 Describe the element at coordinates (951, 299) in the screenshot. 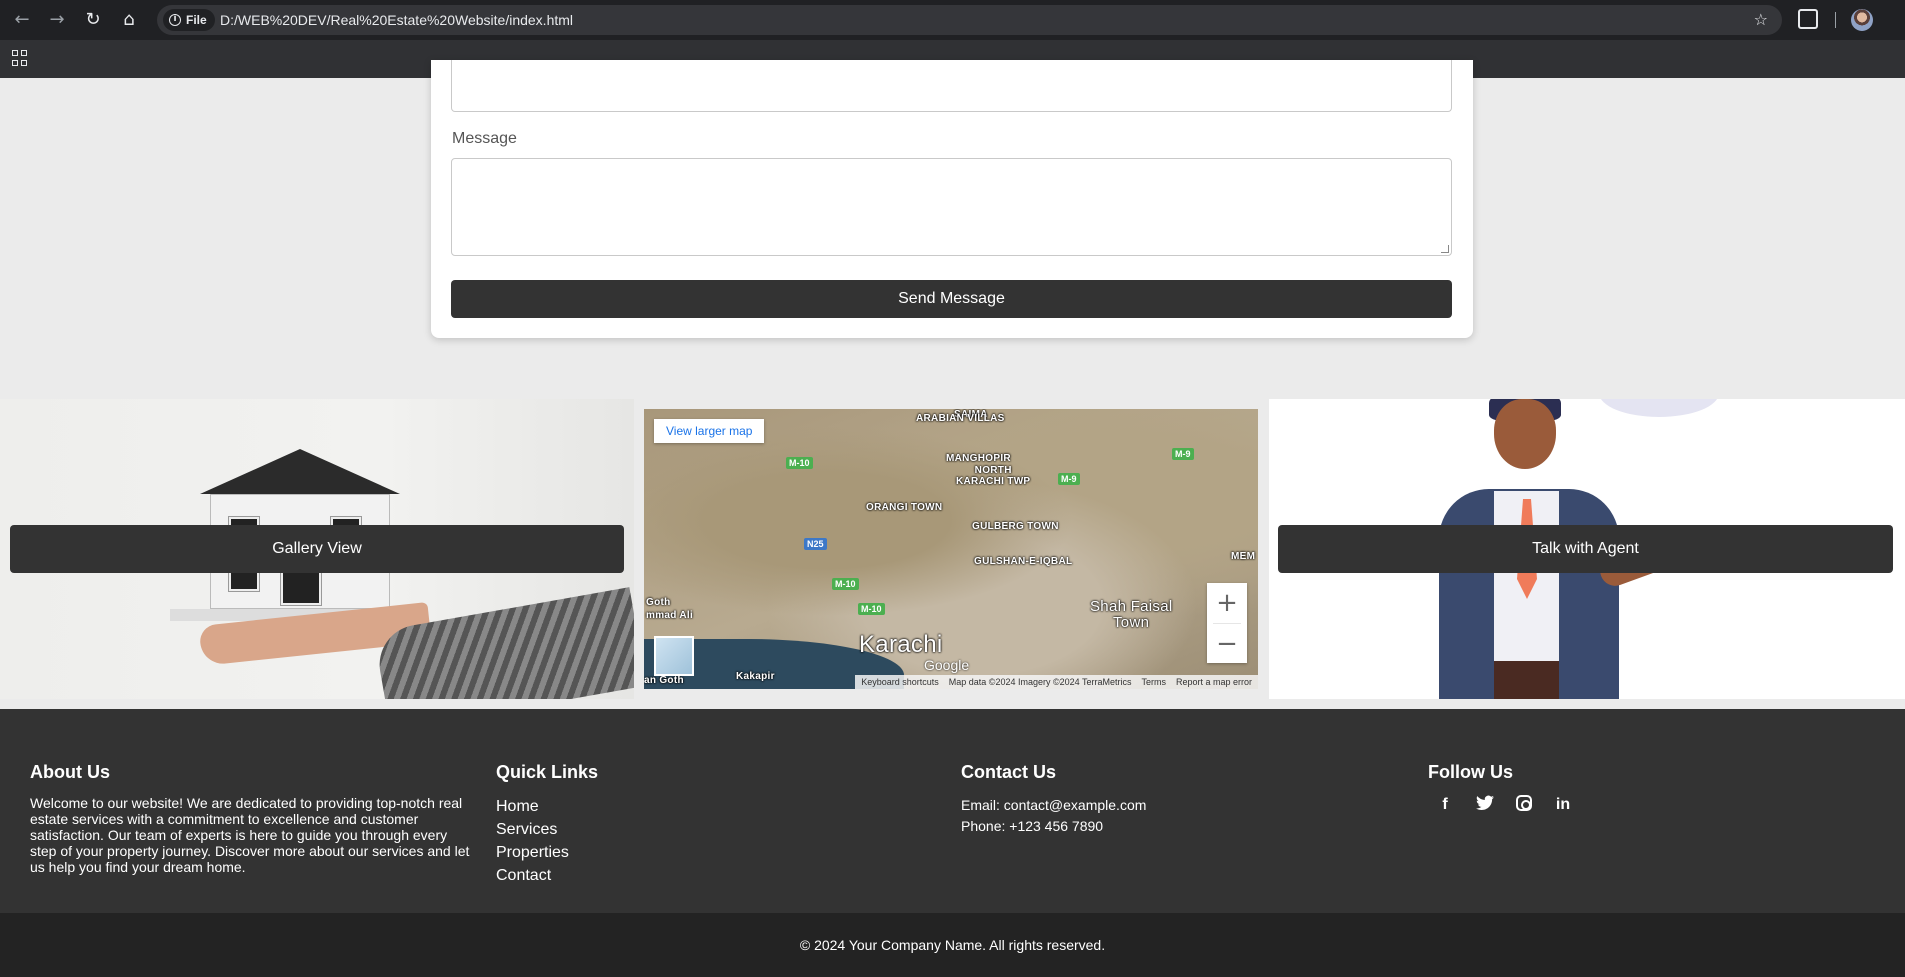

I see `send-message-button: Send Message` at that location.